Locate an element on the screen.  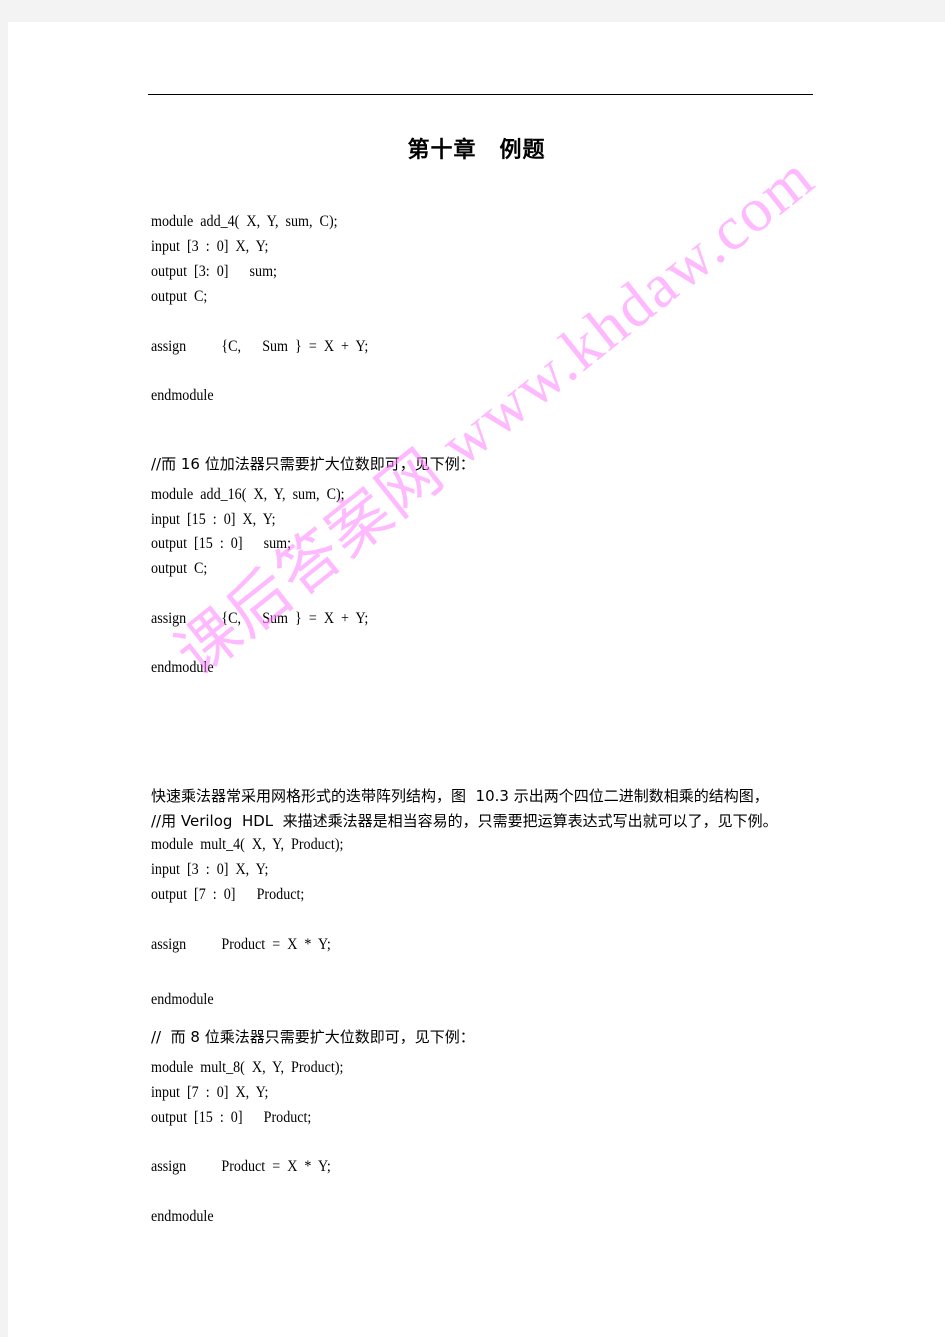
code-line: output [3: 0] sum; is located at coordinates (214, 271).